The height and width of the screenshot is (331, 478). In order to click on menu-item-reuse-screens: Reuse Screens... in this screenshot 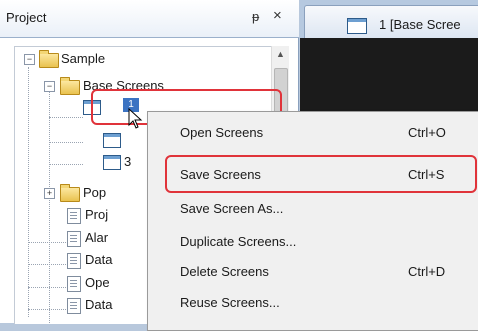, I will do `click(313, 303)`.